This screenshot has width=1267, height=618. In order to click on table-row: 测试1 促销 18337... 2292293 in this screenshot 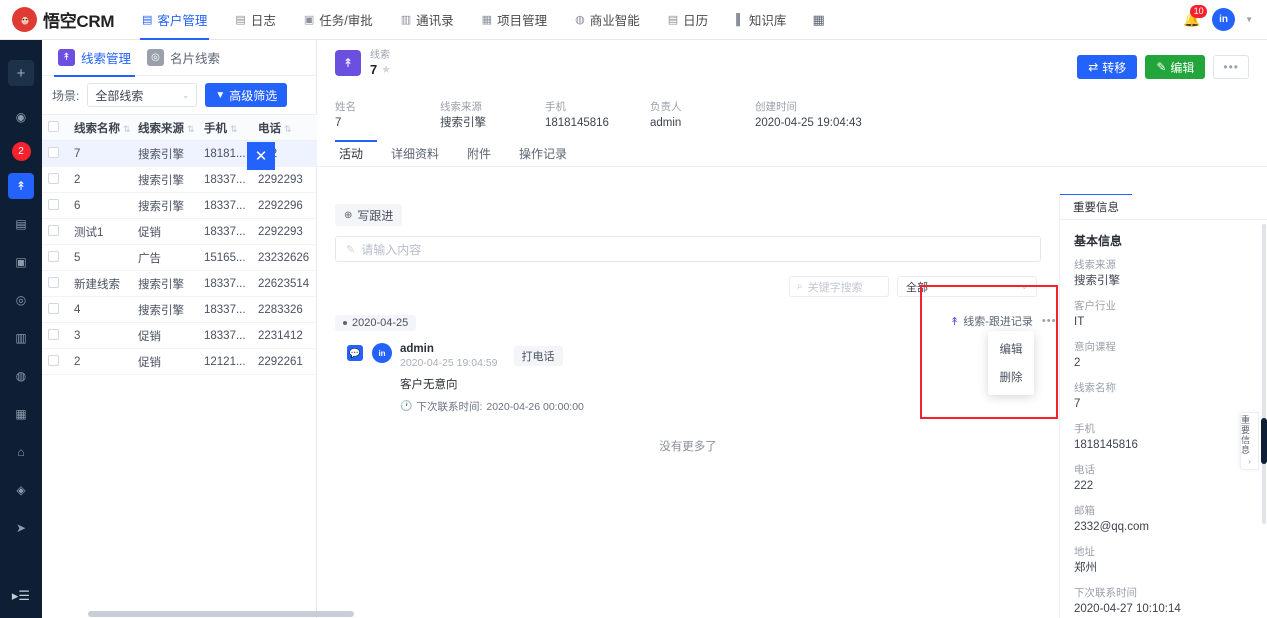, I will do `click(179, 231)`.